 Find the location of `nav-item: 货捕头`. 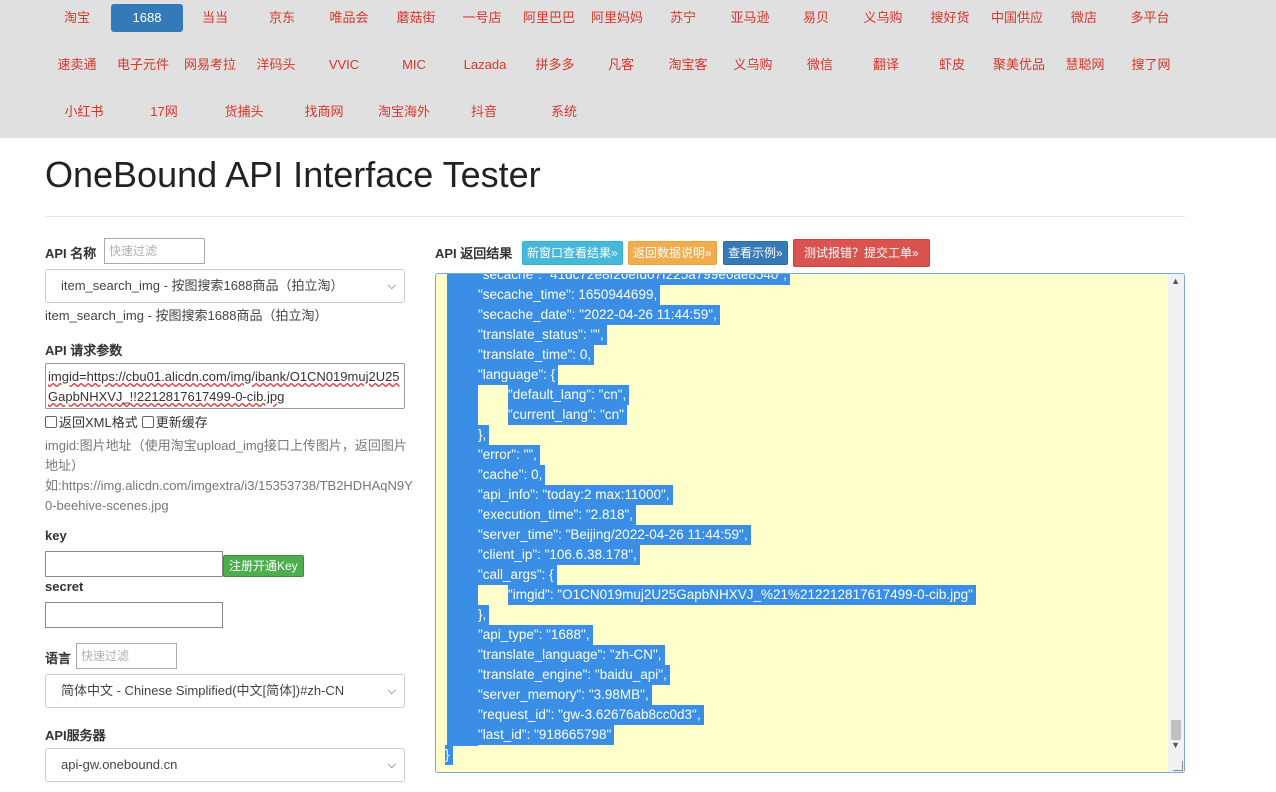

nav-item: 货捕头 is located at coordinates (244, 112).